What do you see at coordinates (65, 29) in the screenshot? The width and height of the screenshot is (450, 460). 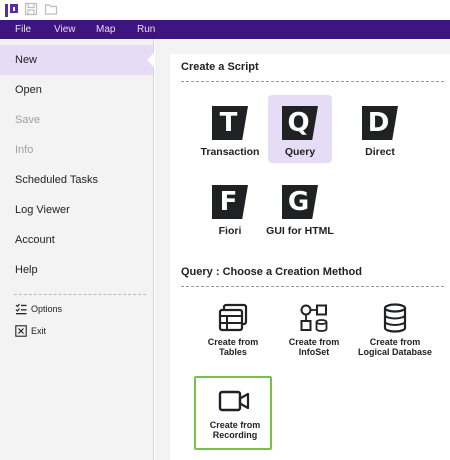 I see `menu-view: View` at bounding box center [65, 29].